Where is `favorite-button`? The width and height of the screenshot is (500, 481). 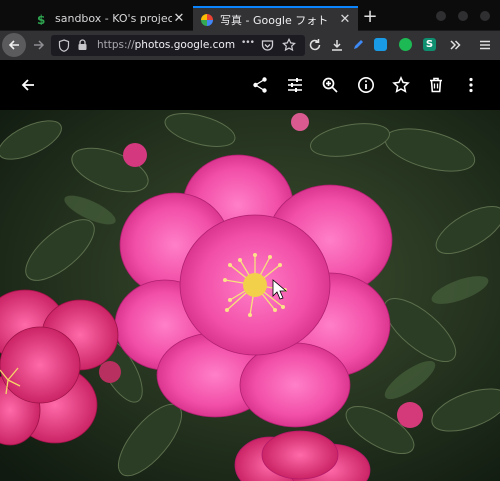 favorite-button is located at coordinates (401, 85).